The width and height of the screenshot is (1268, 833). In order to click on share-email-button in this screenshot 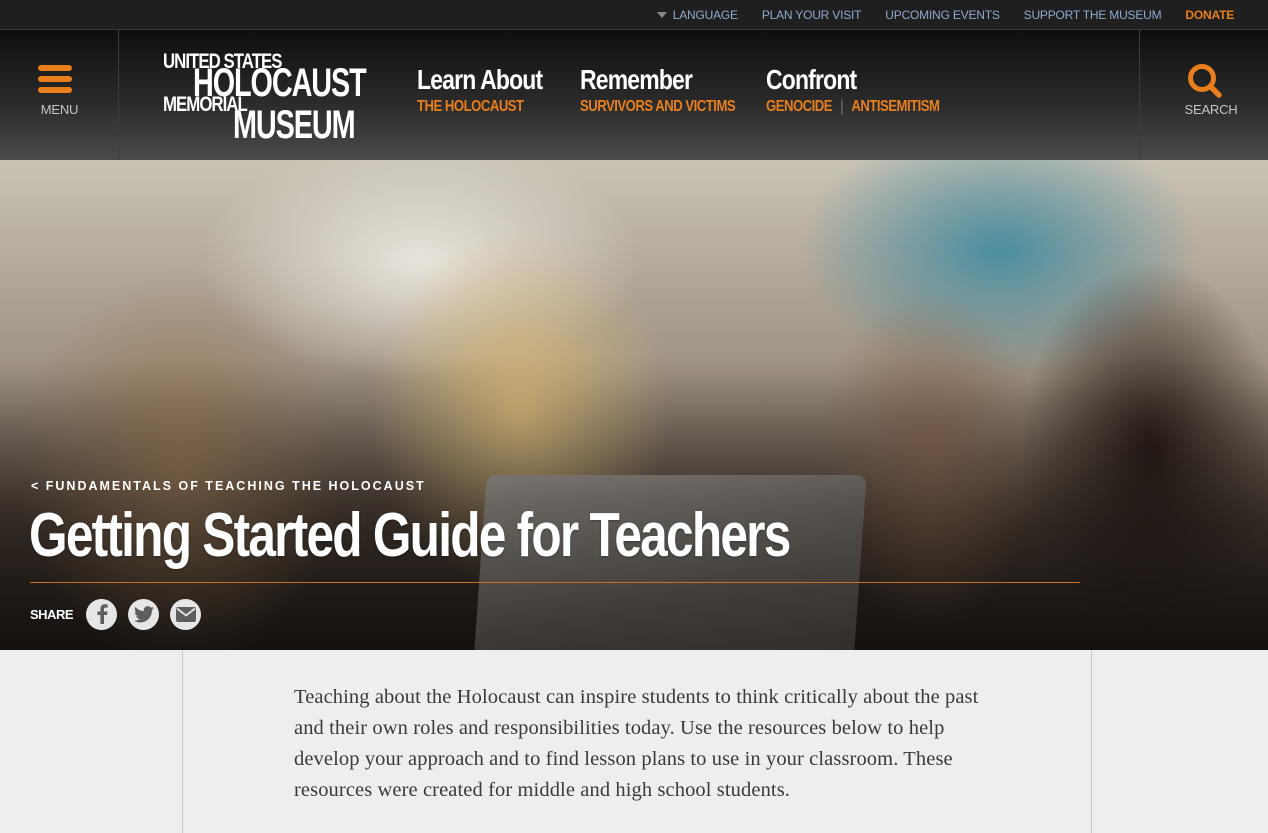, I will do `click(186, 614)`.